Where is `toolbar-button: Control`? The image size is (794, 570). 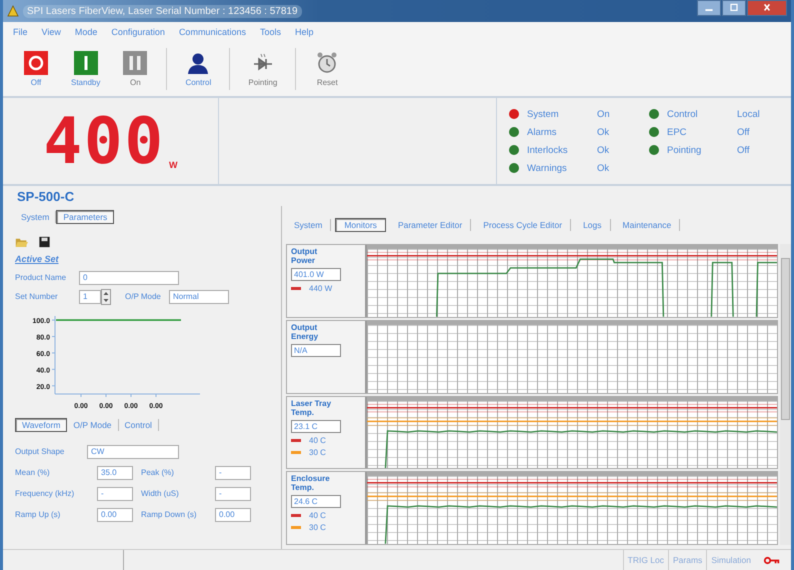
toolbar-button: Control is located at coordinates (198, 69).